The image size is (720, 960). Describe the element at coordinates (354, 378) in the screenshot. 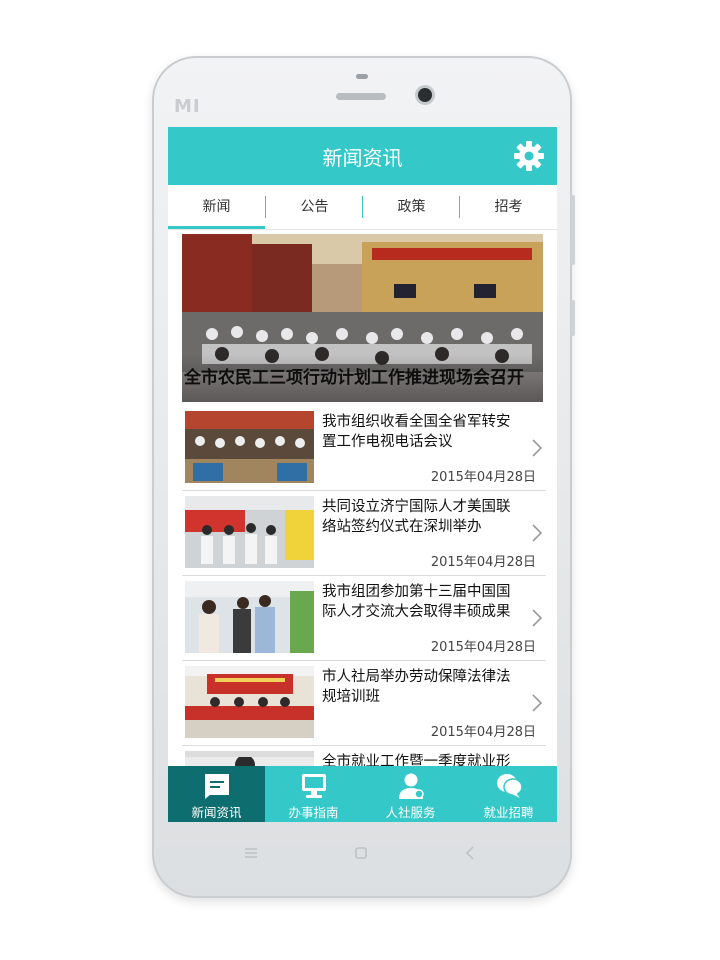

I see `featured-news-title: 全市农民工三项行动计划工作推进现场会召开` at that location.